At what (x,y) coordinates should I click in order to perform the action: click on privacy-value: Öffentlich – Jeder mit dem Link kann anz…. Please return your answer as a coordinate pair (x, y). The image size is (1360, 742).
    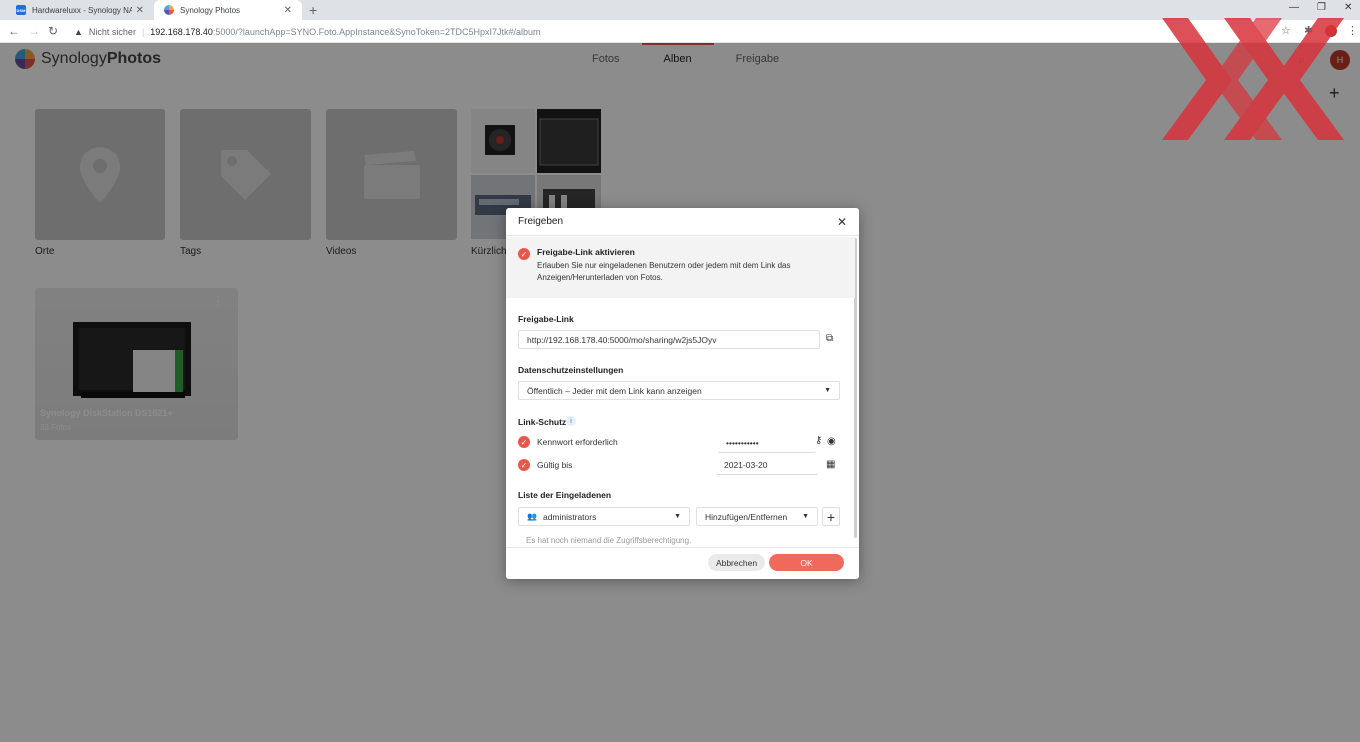
    Looking at the image, I should click on (614, 390).